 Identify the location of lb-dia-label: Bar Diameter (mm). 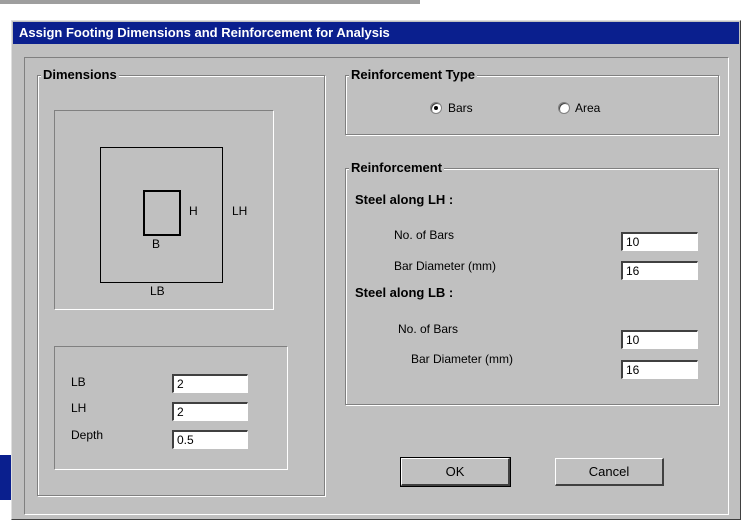
(462, 359).